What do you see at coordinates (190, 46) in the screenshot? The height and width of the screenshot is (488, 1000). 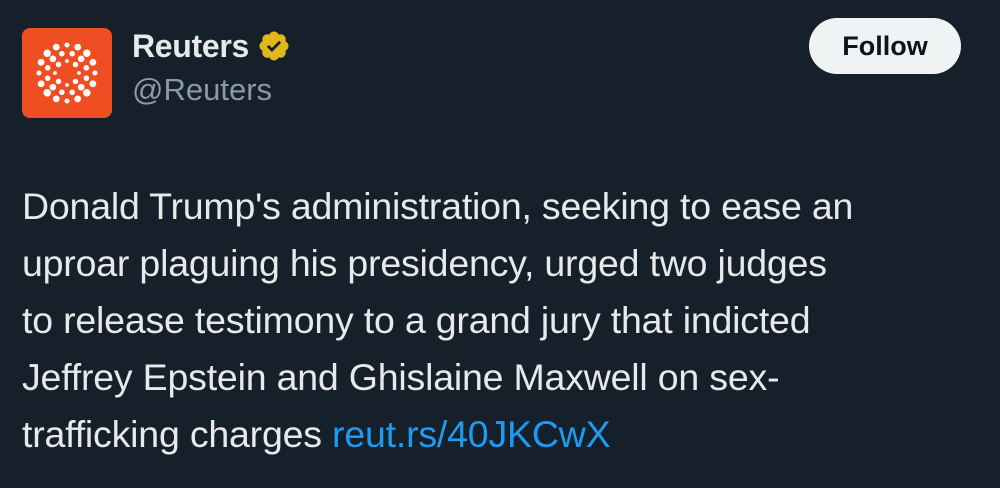 I see `account-name: Reuters` at bounding box center [190, 46].